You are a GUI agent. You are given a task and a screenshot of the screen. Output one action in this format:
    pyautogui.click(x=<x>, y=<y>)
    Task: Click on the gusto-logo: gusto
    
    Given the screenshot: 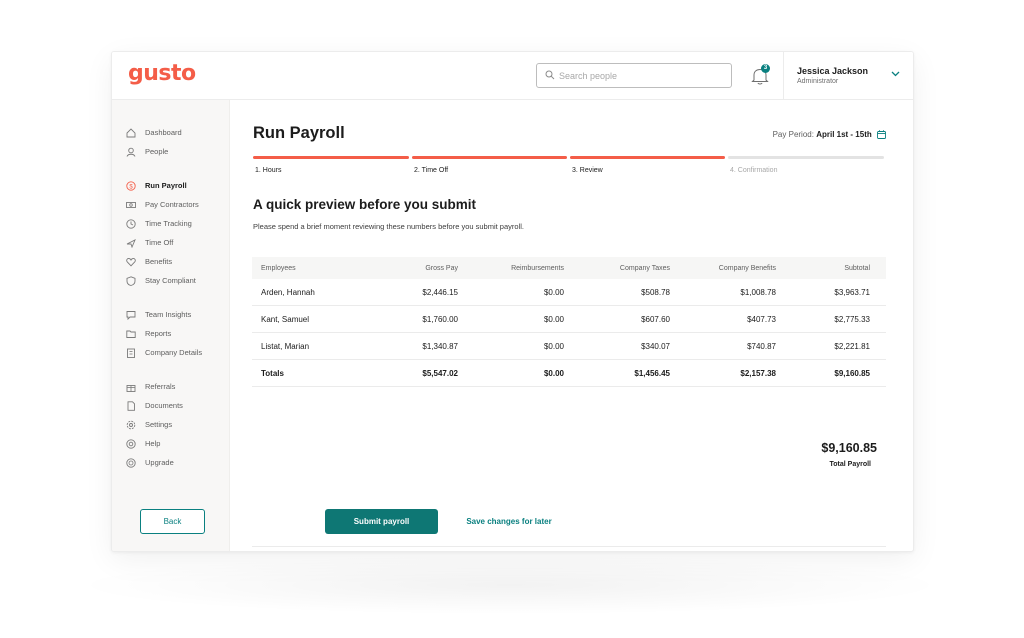 What is the action you would take?
    pyautogui.click(x=162, y=73)
    